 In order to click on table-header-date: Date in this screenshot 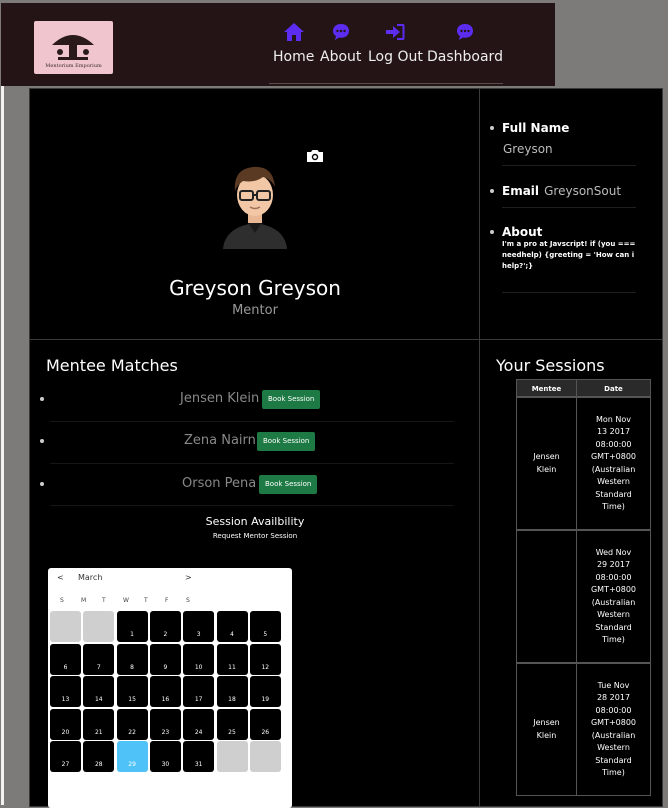, I will do `click(613, 388)`.